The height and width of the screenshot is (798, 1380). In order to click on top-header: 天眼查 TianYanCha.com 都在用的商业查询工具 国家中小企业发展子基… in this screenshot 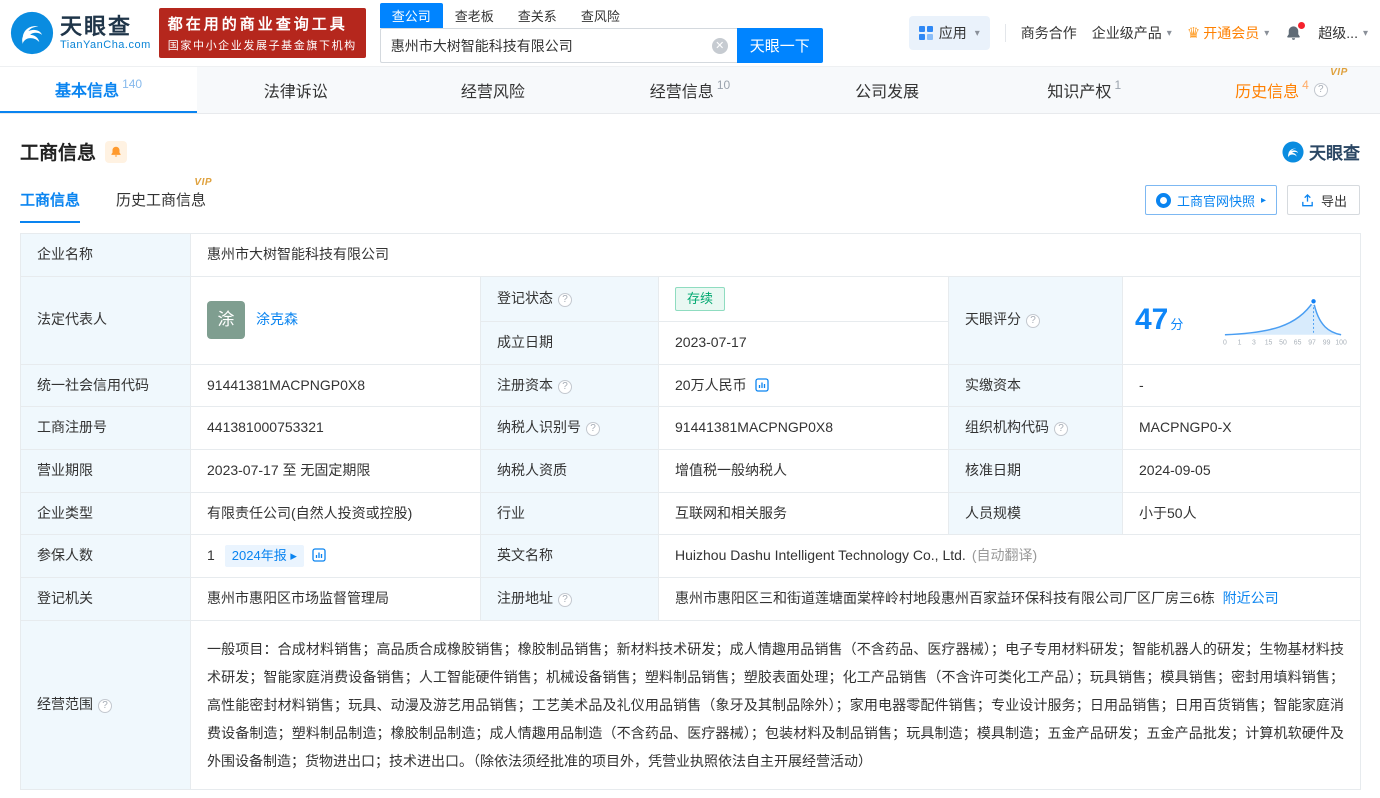, I will do `click(690, 33)`.